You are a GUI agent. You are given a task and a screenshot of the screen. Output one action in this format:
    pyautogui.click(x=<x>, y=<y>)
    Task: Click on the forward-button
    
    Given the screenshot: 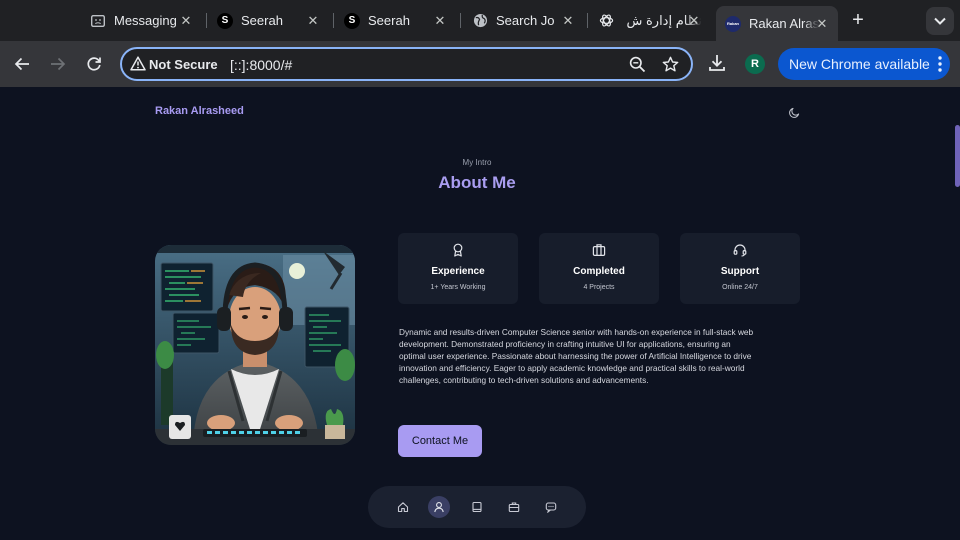 What is the action you would take?
    pyautogui.click(x=58, y=64)
    